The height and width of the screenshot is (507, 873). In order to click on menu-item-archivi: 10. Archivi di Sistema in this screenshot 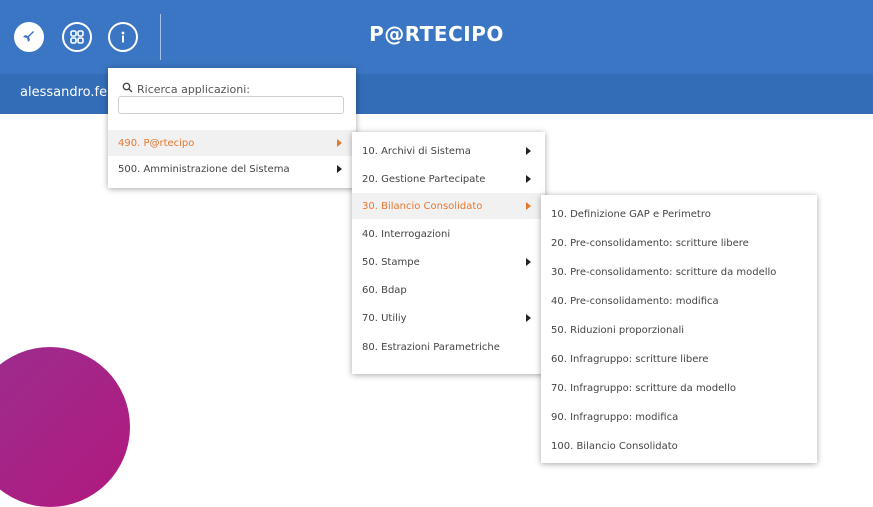, I will do `click(448, 151)`.